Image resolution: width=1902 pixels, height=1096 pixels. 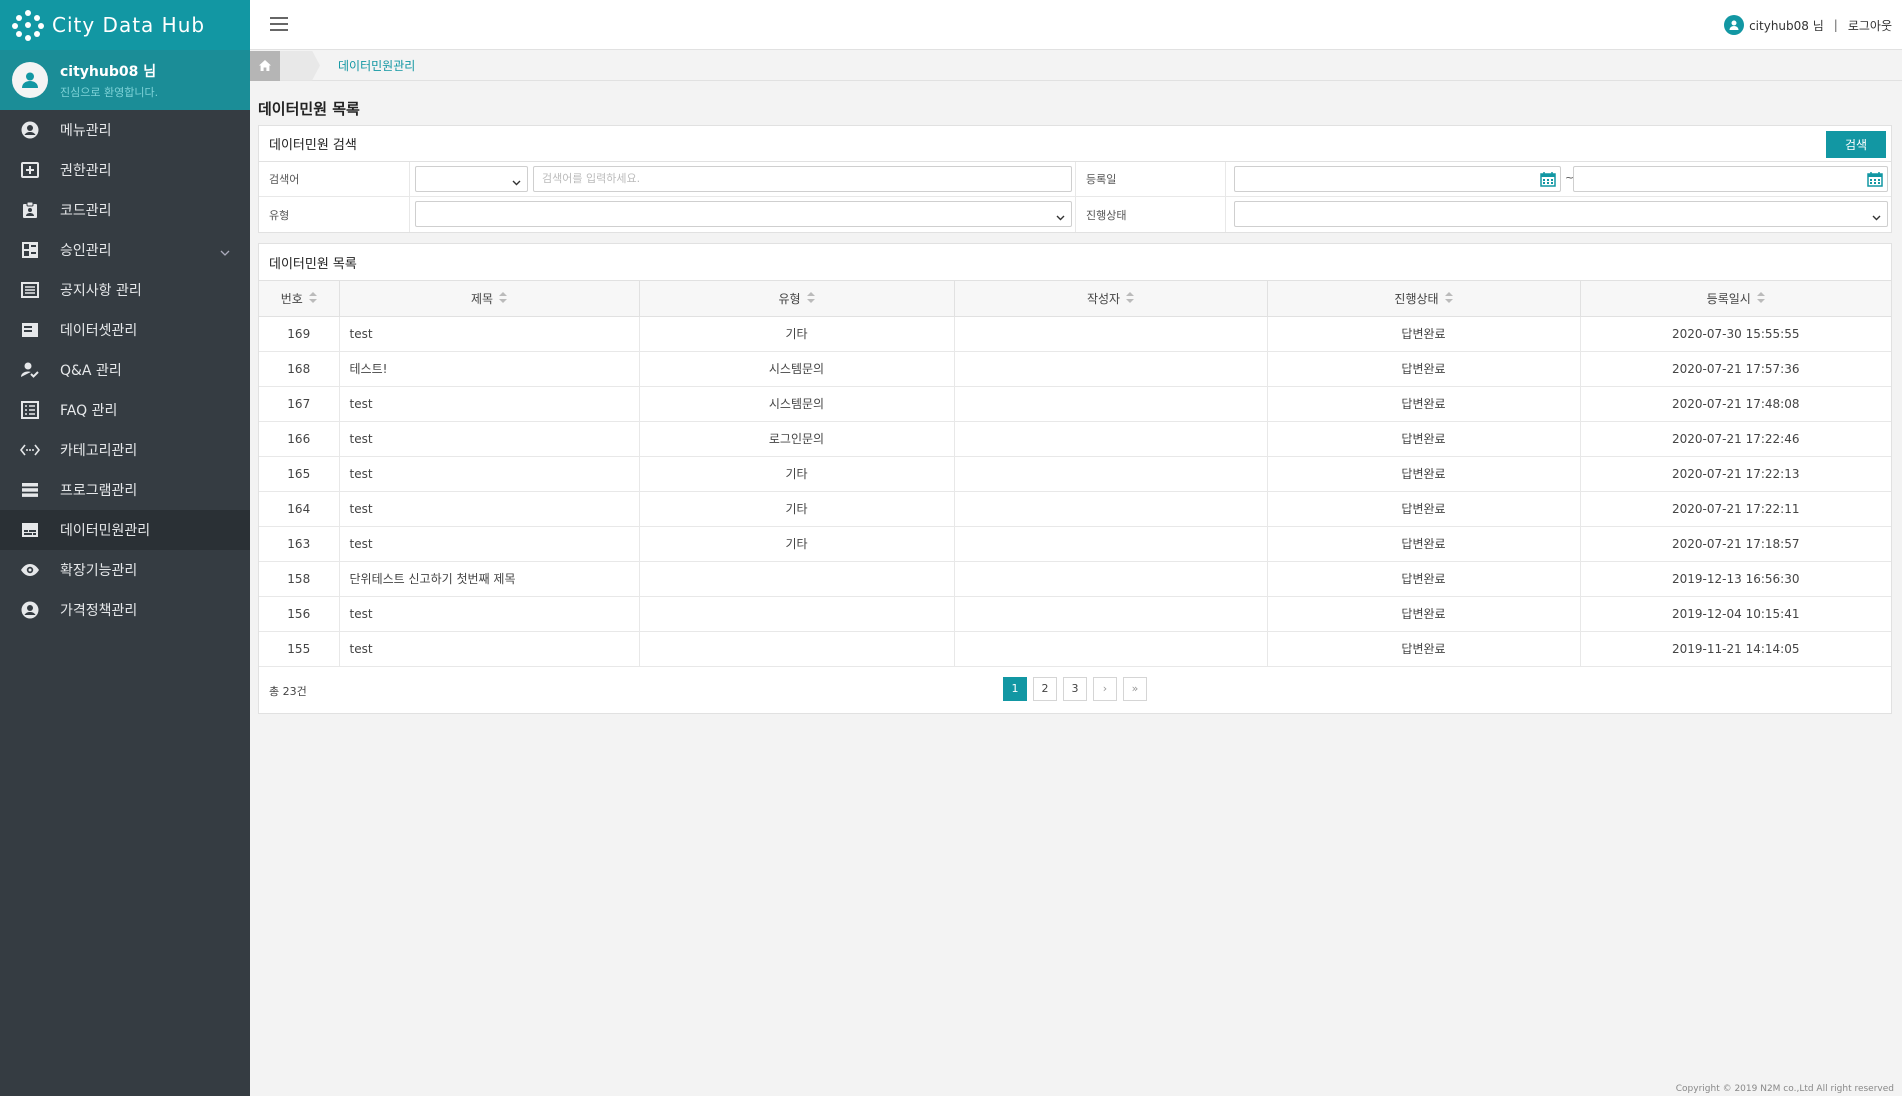 I want to click on app-logo: City Data Hub, so click(x=125, y=25).